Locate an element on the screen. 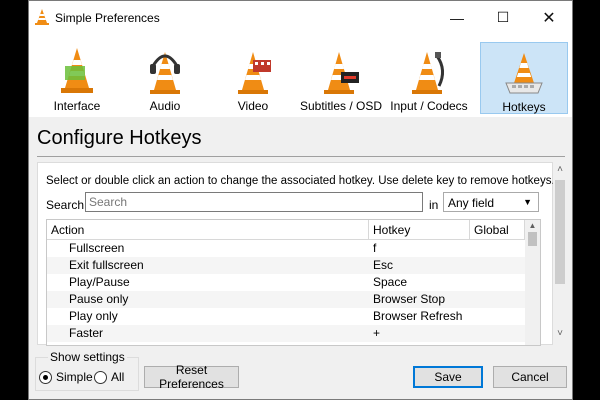  tab-audio: Audio is located at coordinates (165, 78).